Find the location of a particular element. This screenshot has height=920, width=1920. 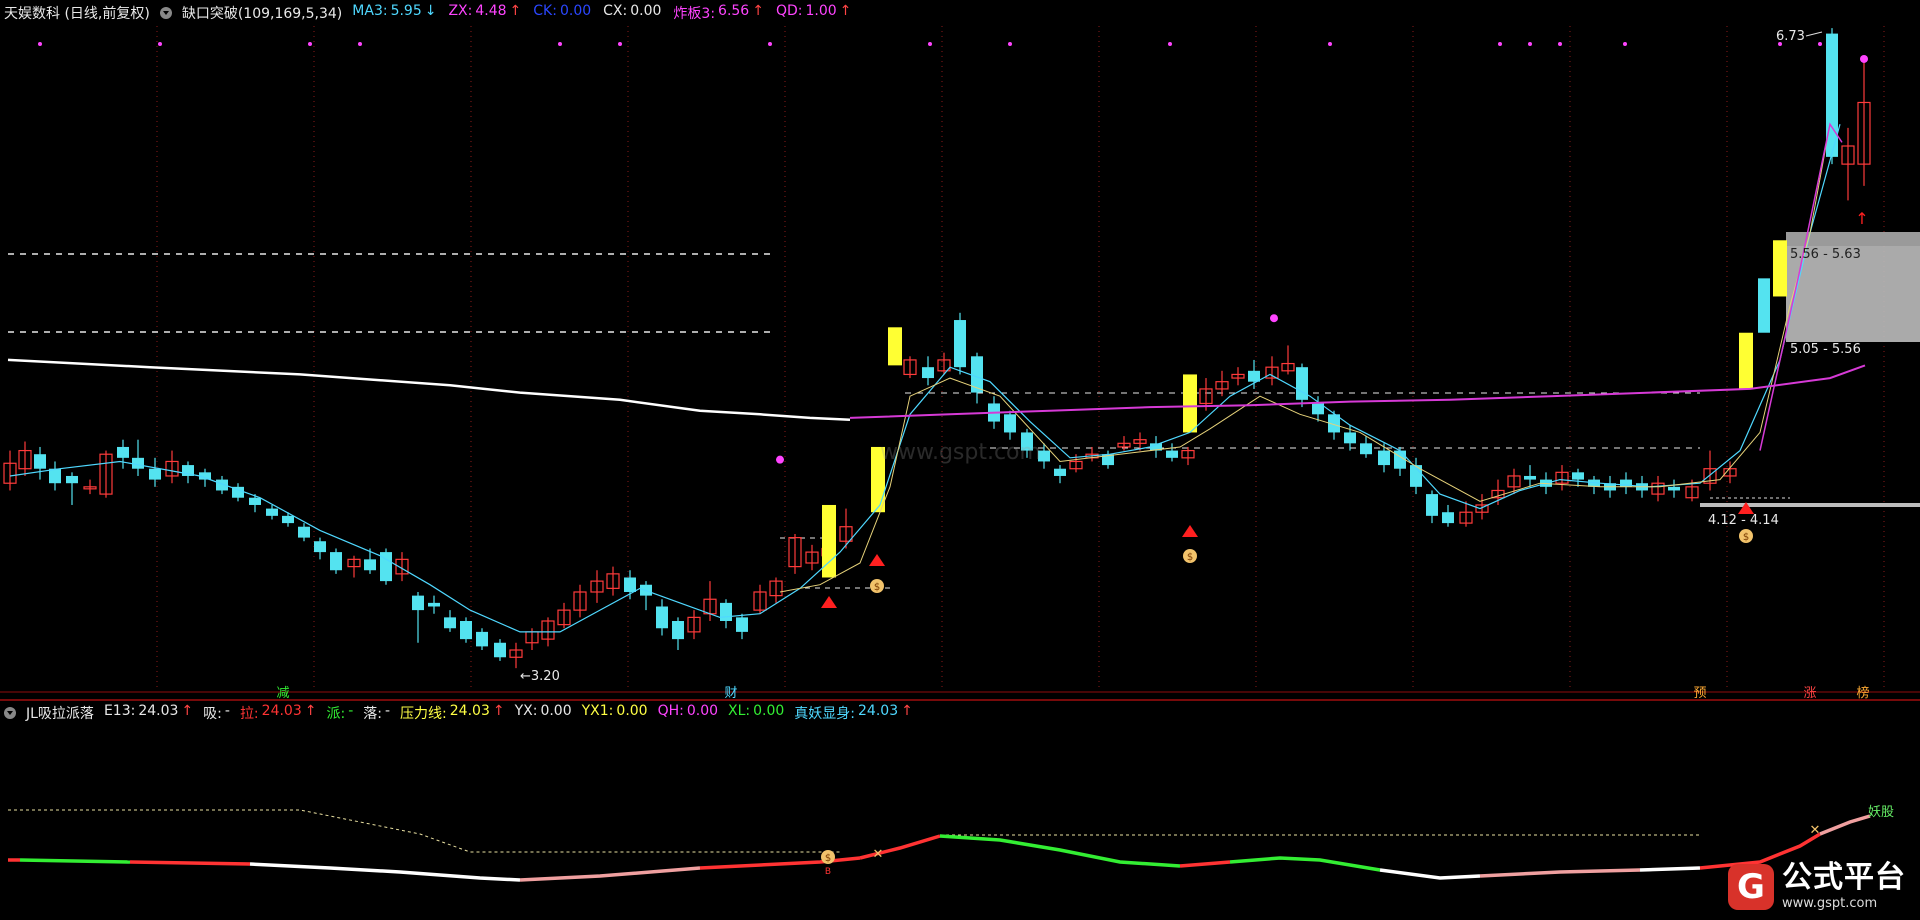

ind-legend-item: 落: - is located at coordinates (377, 712).